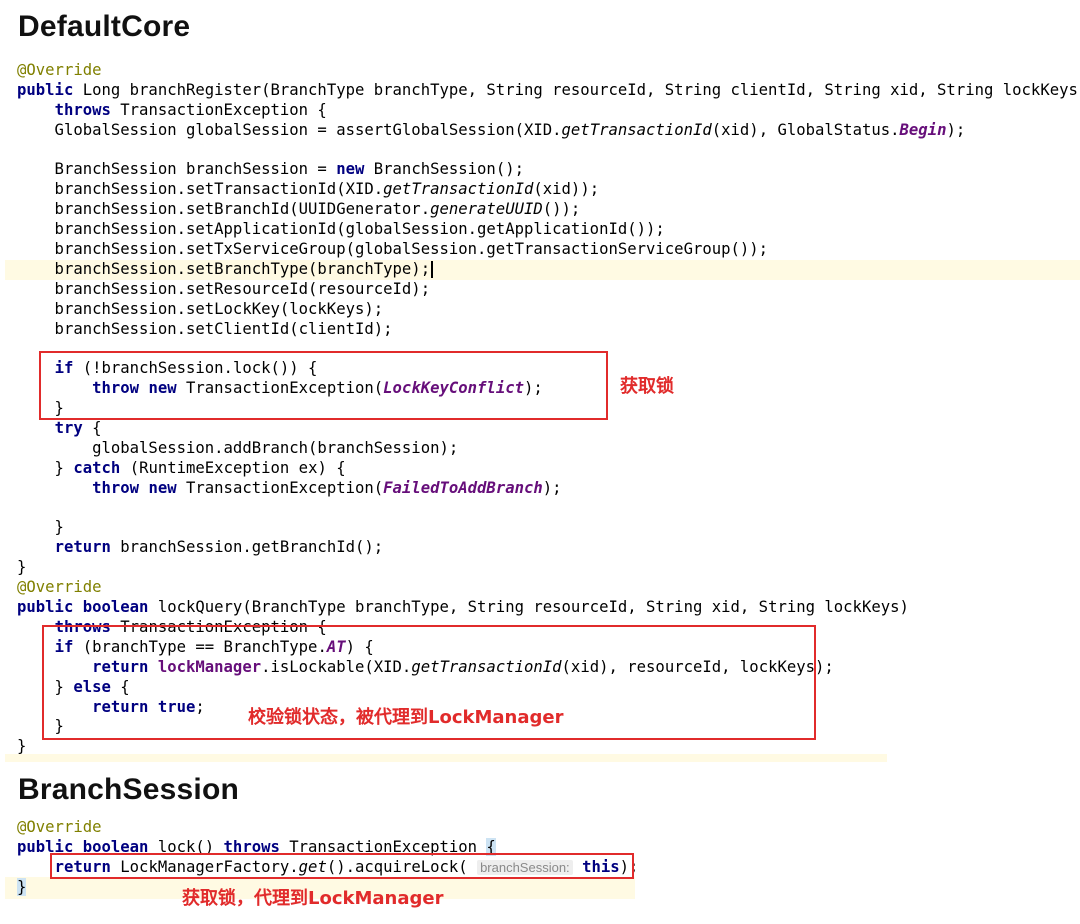  What do you see at coordinates (224, 288) in the screenshot?
I see `code-token: branchSession.setResourceId(resourceId);` at bounding box center [224, 288].